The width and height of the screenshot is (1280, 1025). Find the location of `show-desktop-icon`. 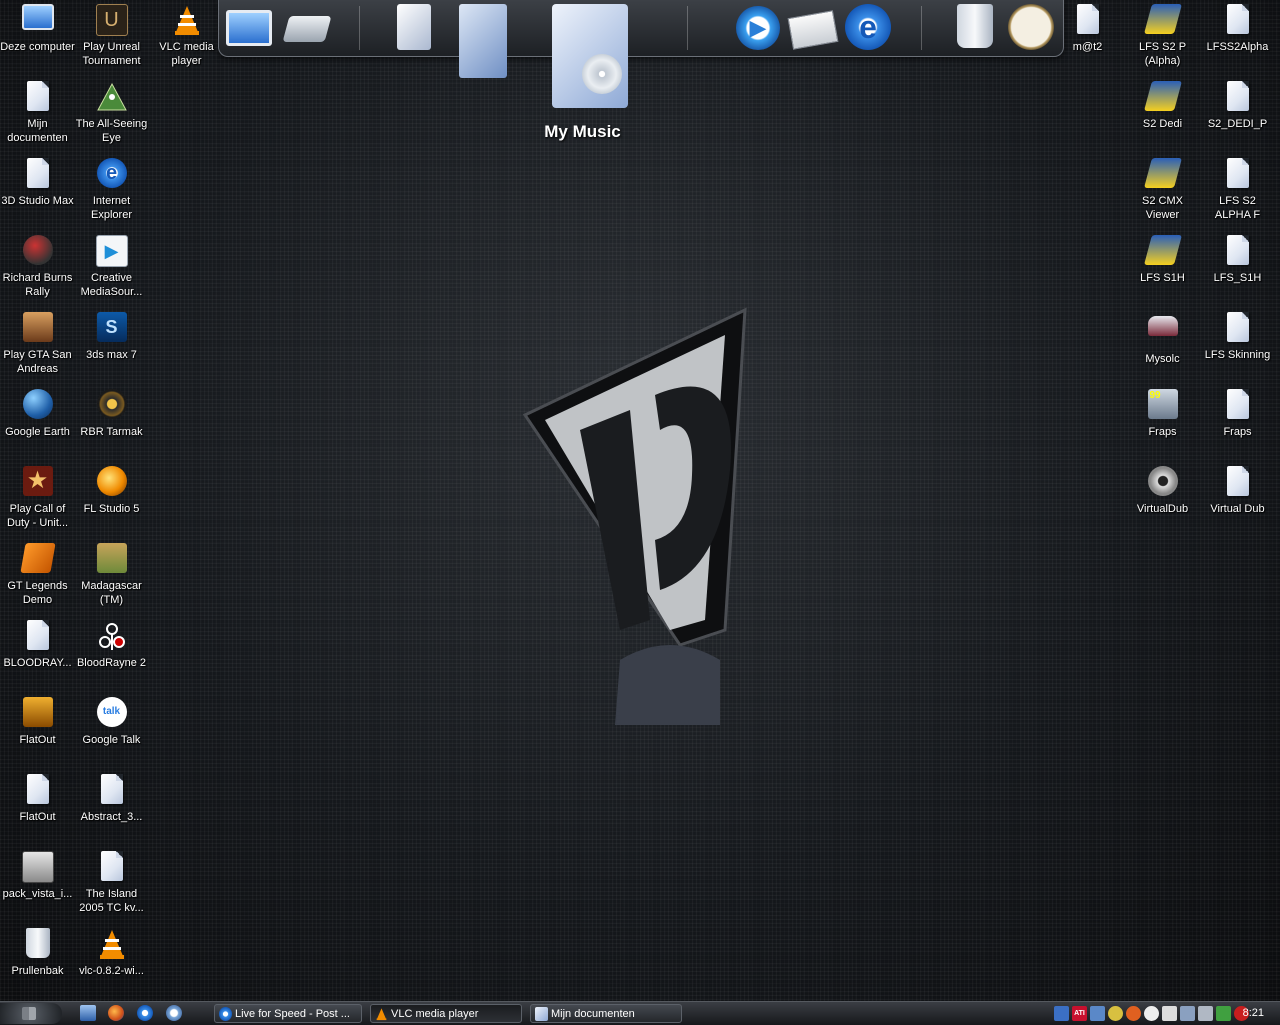

show-desktop-icon is located at coordinates (88, 1013).